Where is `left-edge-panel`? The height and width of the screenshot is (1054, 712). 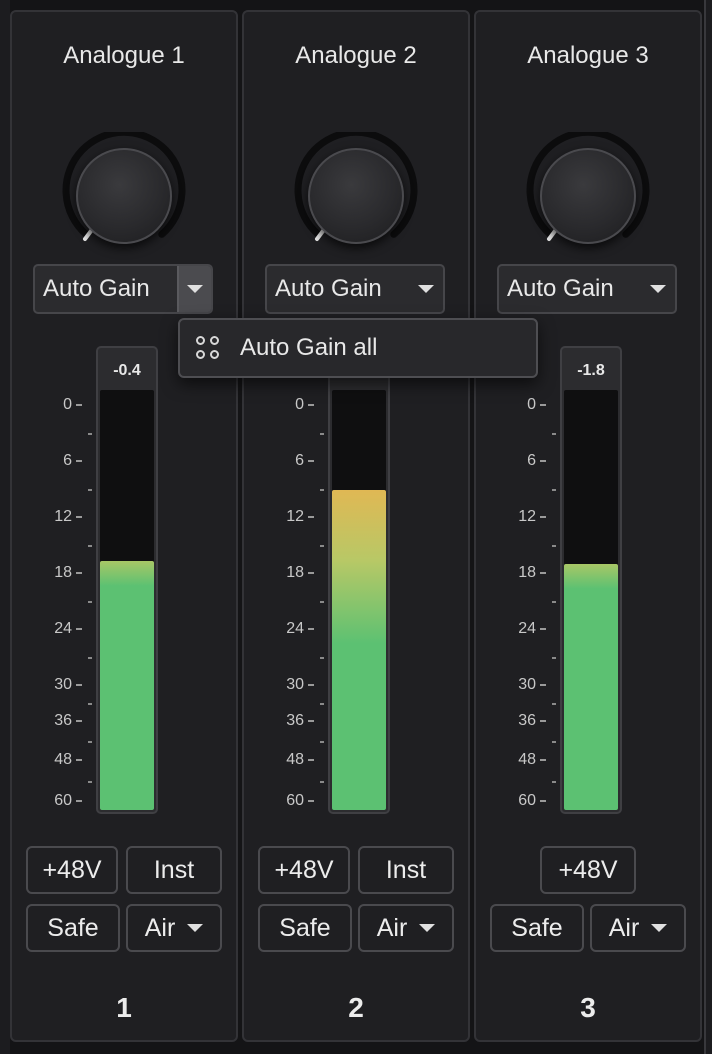
left-edge-panel is located at coordinates (5, 527).